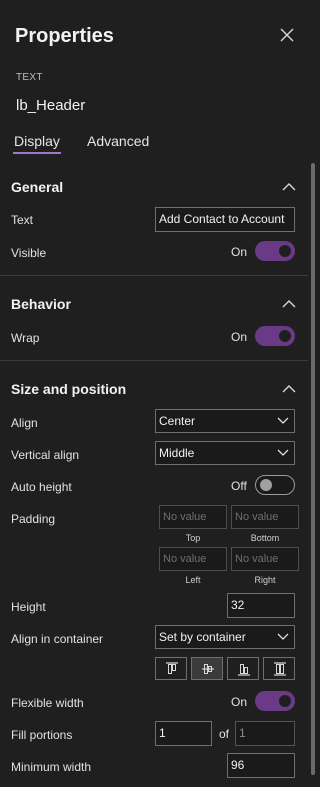  I want to click on height-property-label: Height, so click(28, 607).